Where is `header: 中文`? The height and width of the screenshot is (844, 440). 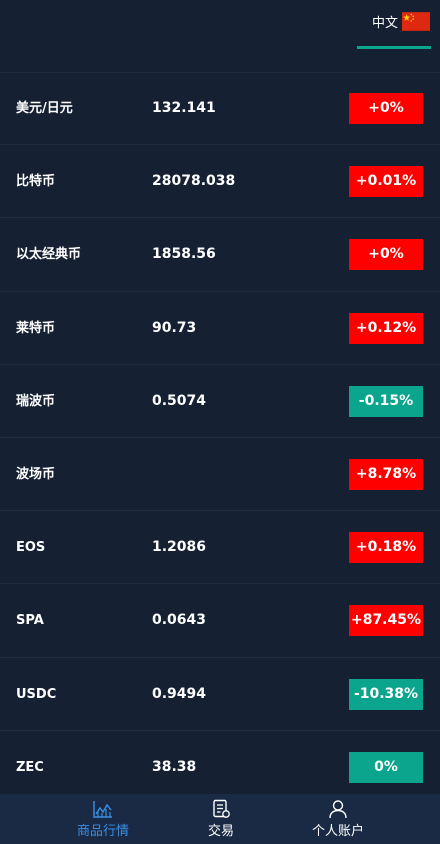
header: 中文 is located at coordinates (220, 36).